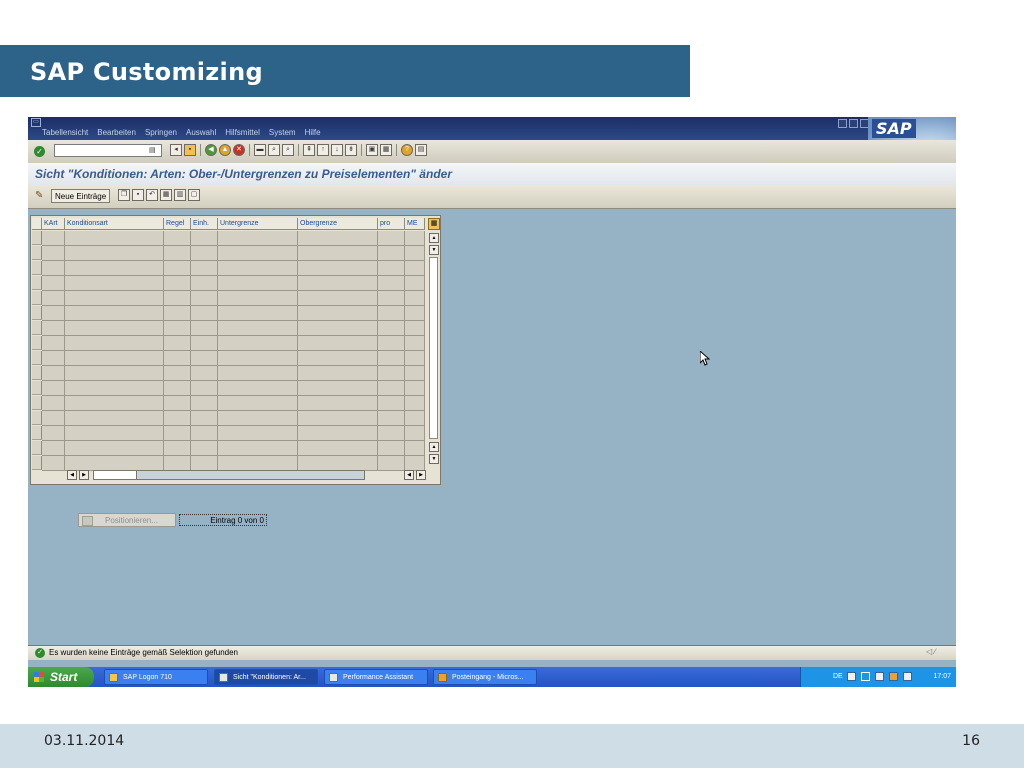 This screenshot has width=1024, height=768. I want to click on print-icon: ▬, so click(260, 150).